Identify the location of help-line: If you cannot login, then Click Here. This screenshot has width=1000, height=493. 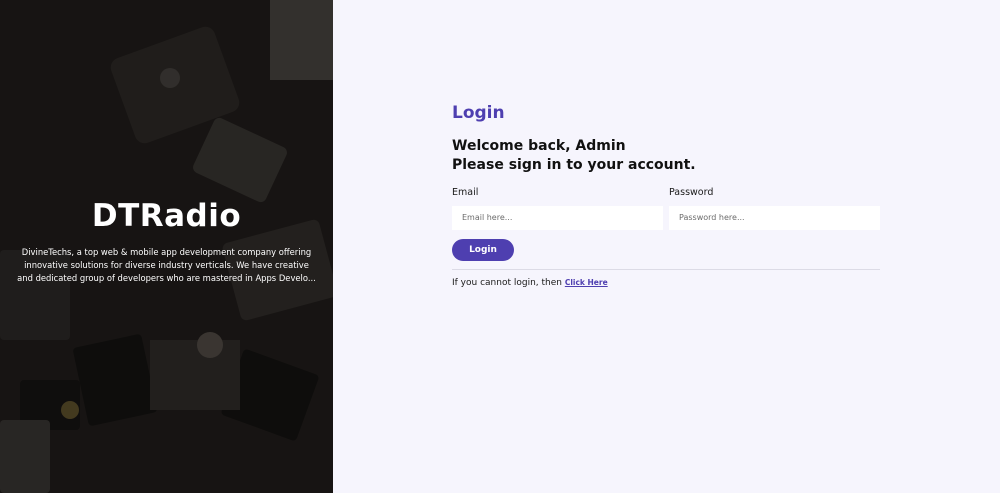
(666, 283).